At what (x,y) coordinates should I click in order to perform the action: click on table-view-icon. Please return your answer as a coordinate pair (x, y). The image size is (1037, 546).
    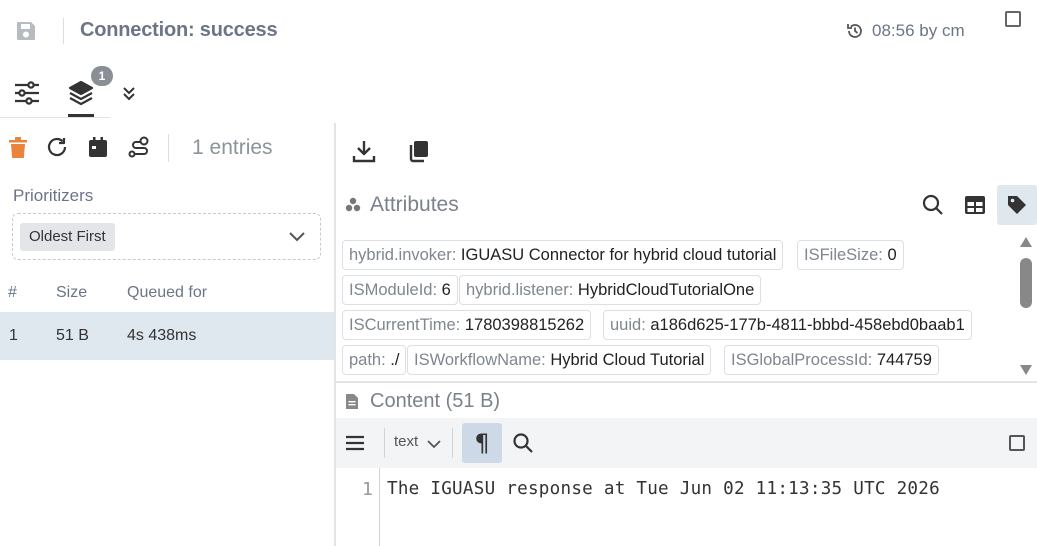
    Looking at the image, I should click on (975, 205).